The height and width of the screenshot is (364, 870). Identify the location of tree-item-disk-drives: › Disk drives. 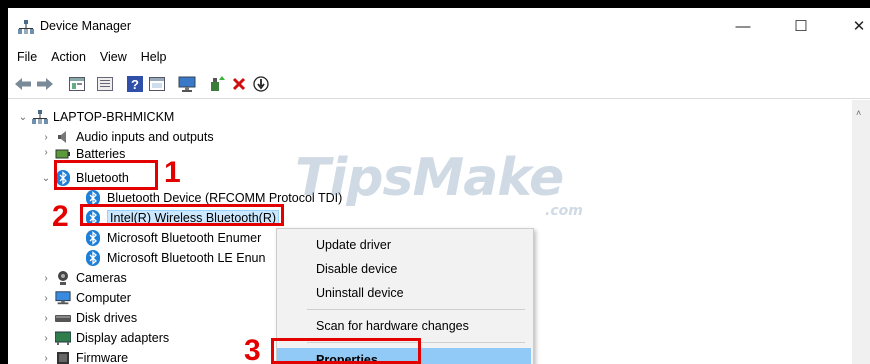
(88, 318).